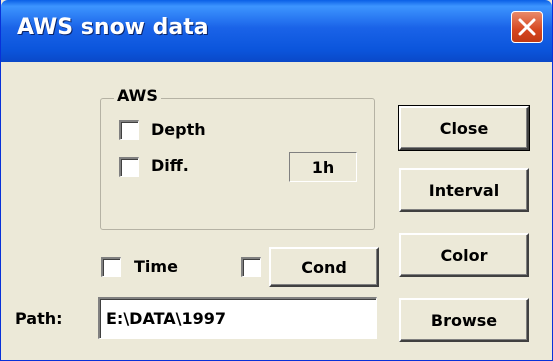 This screenshot has width=553, height=361. I want to click on cond-button: Cond, so click(324, 267).